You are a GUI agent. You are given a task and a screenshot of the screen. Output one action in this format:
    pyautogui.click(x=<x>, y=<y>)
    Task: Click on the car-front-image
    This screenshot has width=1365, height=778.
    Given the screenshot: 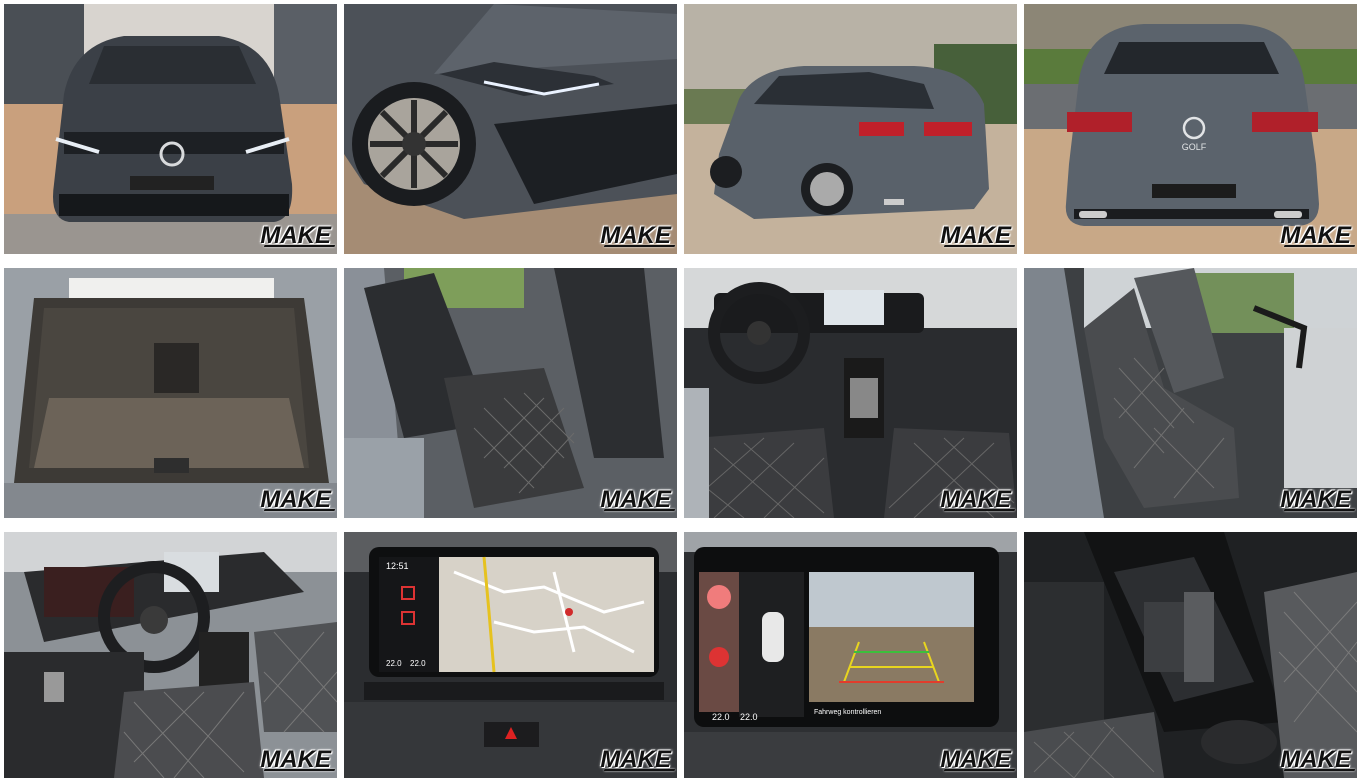 What is the action you would take?
    pyautogui.click(x=170, y=129)
    